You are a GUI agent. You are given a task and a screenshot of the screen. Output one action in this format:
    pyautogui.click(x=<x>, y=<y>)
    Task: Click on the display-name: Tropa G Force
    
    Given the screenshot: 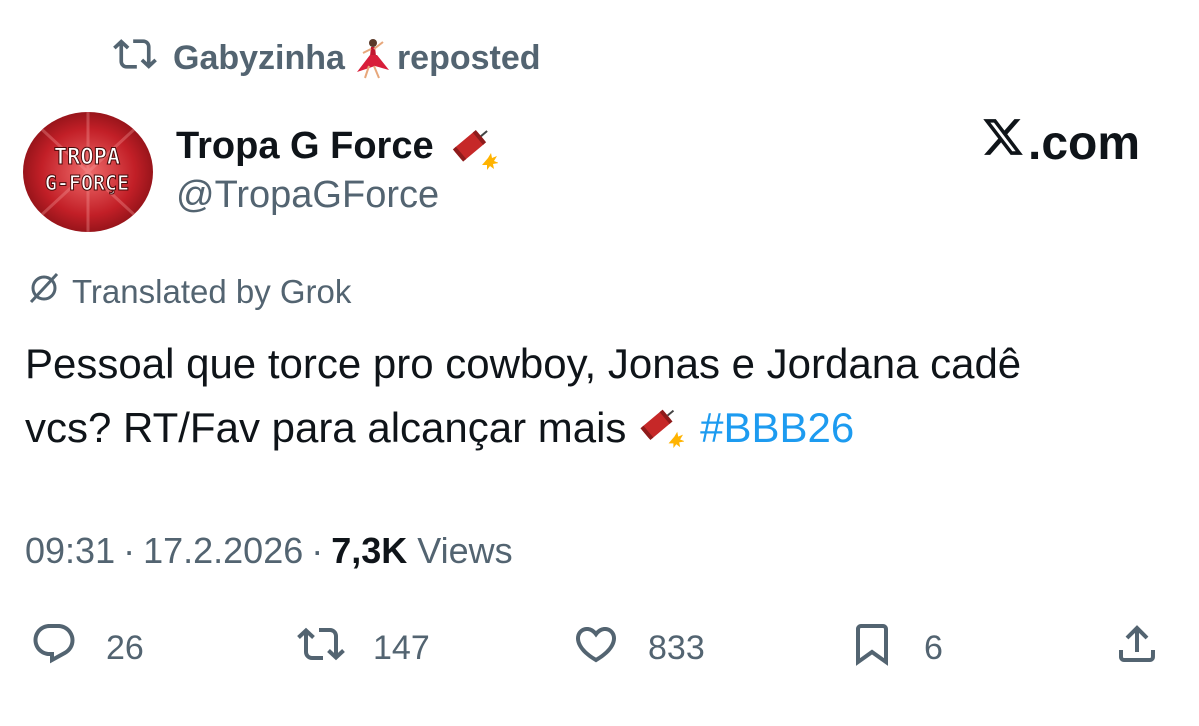 What is the action you would take?
    pyautogui.click(x=337, y=146)
    